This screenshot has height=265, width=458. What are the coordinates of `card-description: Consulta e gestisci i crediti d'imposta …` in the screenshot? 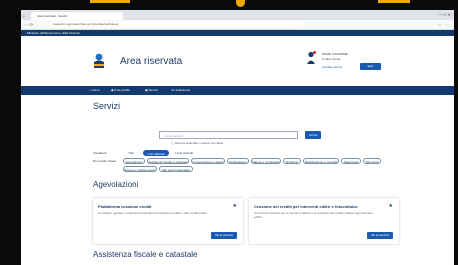 It's located at (153, 213).